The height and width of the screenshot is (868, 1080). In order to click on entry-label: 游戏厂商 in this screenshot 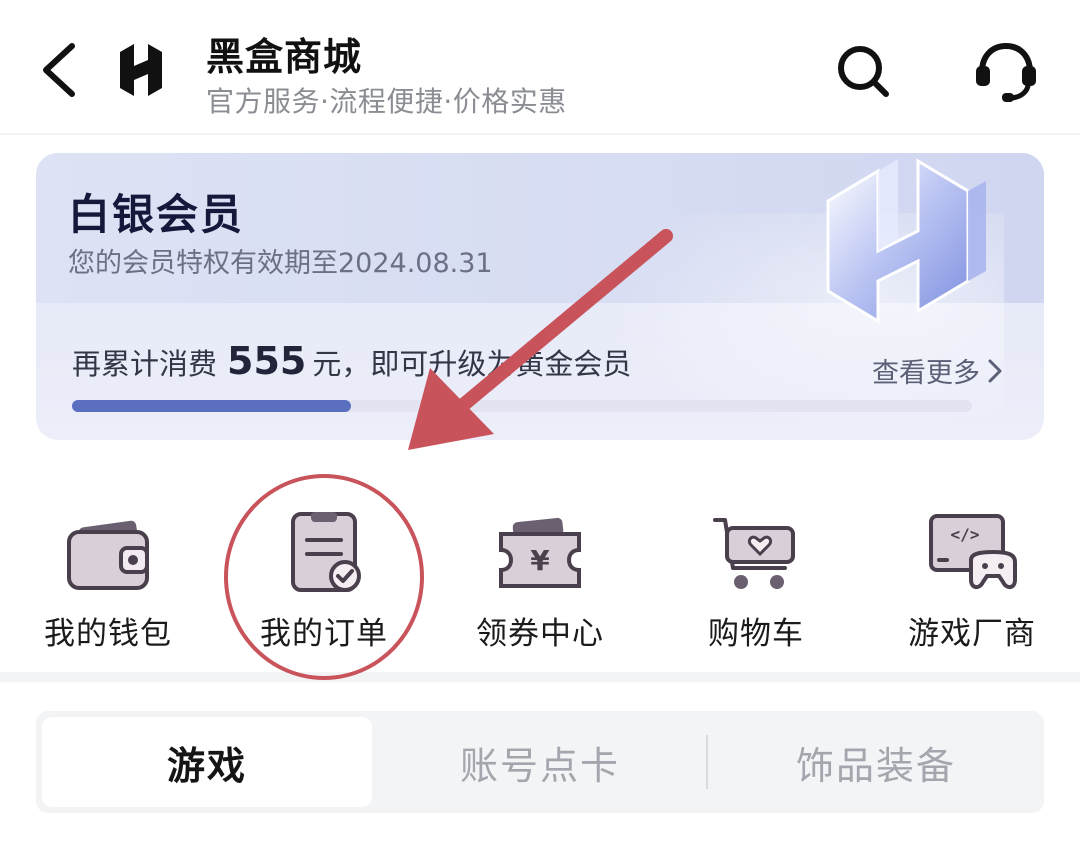, I will do `click(972, 634)`.